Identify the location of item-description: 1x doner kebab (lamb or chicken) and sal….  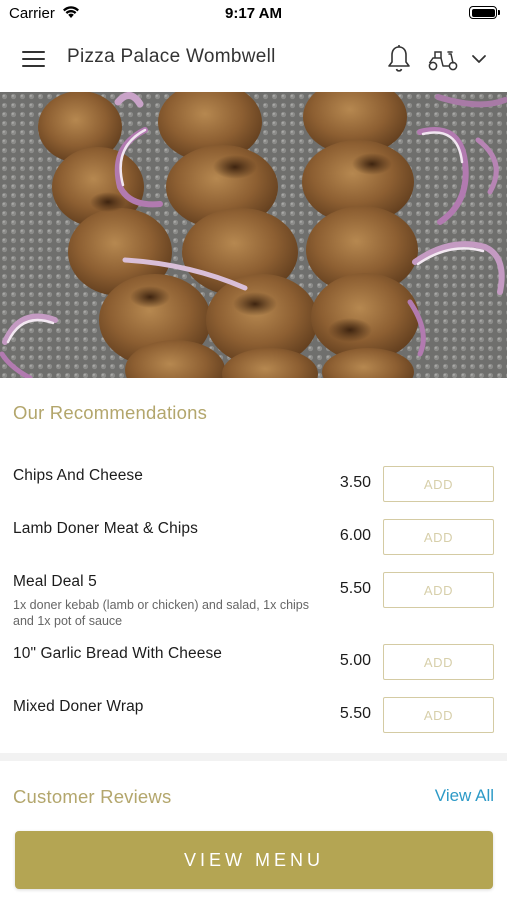
(161, 613).